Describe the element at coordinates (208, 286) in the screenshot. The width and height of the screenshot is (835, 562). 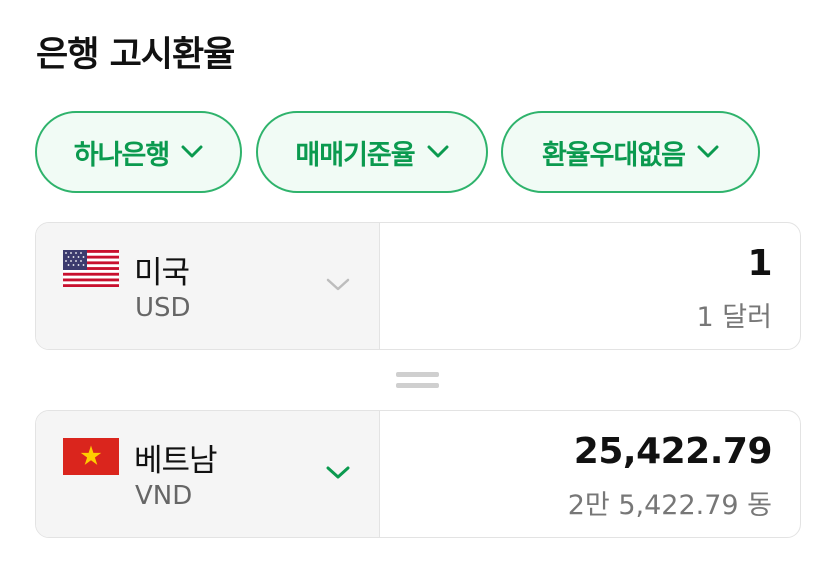
I see `from-currency-select: 미국 USD` at that location.